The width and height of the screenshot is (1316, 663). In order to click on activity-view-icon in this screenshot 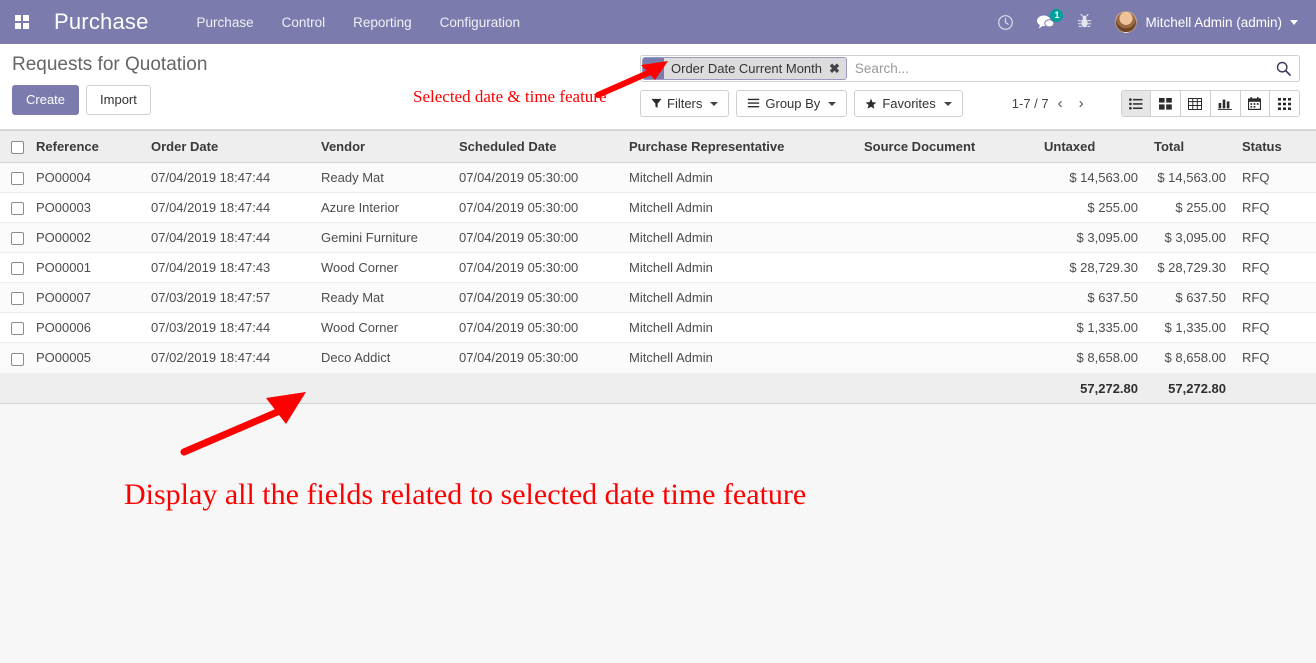, I will do `click(1284, 103)`.